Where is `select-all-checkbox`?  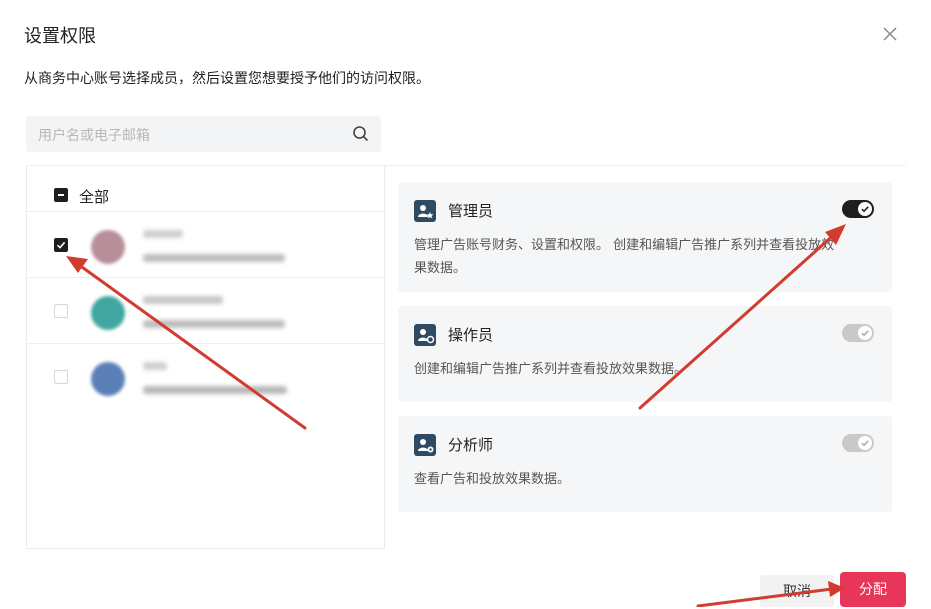
select-all-checkbox is located at coordinates (61, 195).